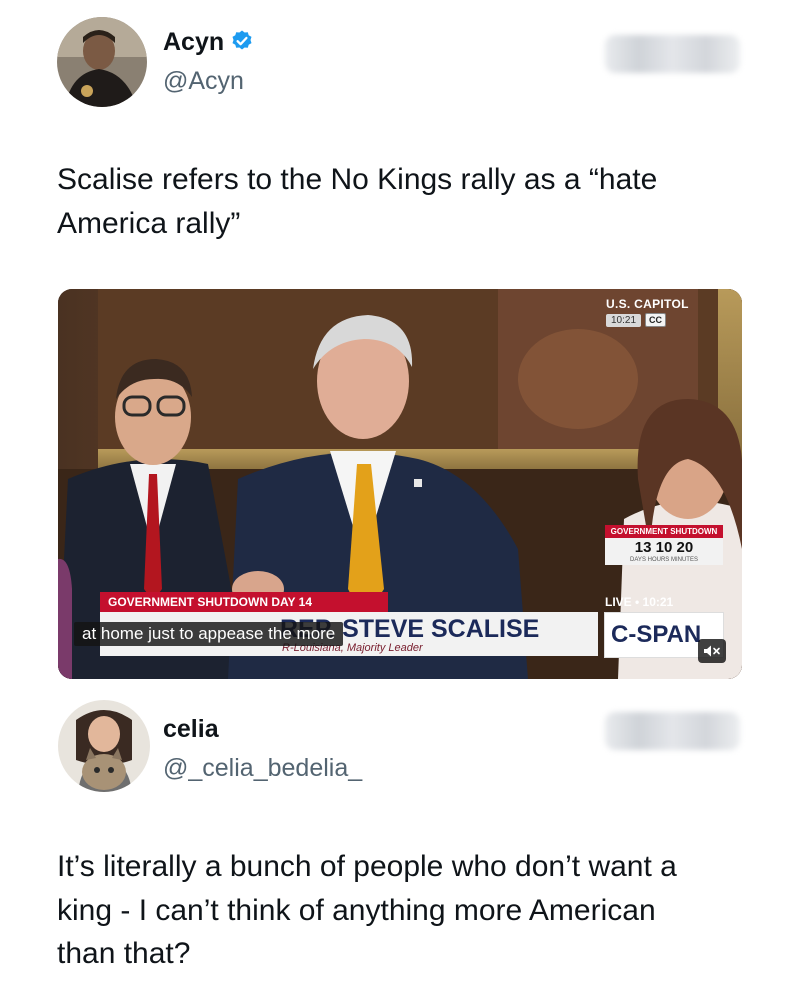 The height and width of the screenshot is (1000, 803). Describe the element at coordinates (647, 304) in the screenshot. I see `capitol-label: U.S. CAPITOL` at that location.